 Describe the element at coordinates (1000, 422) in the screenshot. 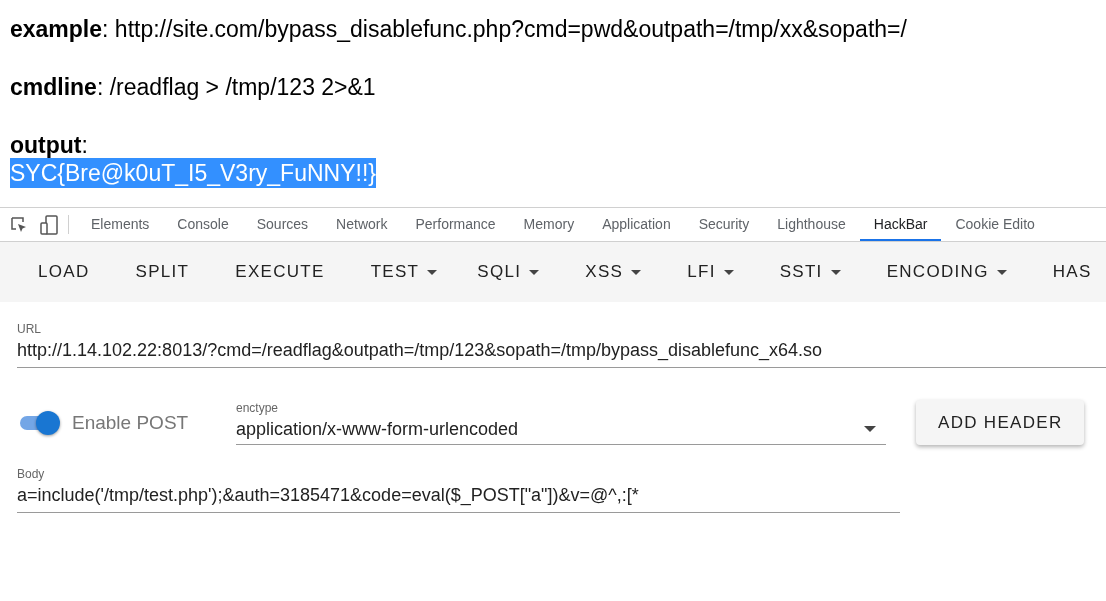

I see `add-header-button: ADD HEADER` at that location.